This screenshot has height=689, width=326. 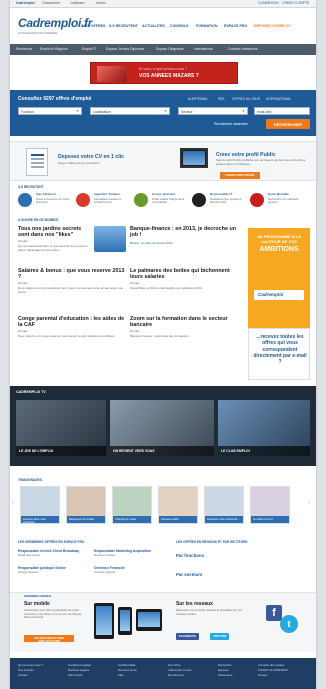 What do you see at coordinates (55, 99) in the screenshot?
I see `search-title: Consultez 9297 offres d'emploi` at bounding box center [55, 99].